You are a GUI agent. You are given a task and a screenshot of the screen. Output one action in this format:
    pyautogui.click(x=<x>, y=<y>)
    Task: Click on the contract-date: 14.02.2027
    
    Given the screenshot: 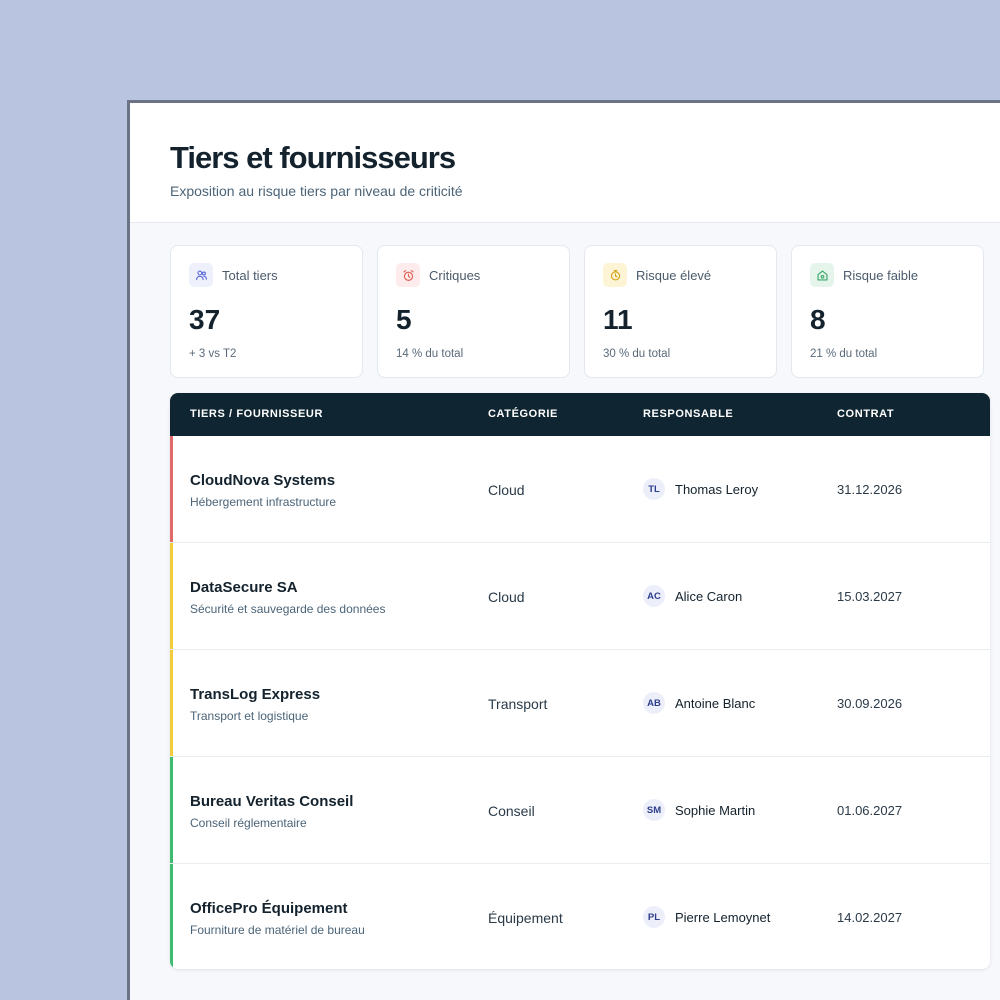 What is the action you would take?
    pyautogui.click(x=870, y=917)
    